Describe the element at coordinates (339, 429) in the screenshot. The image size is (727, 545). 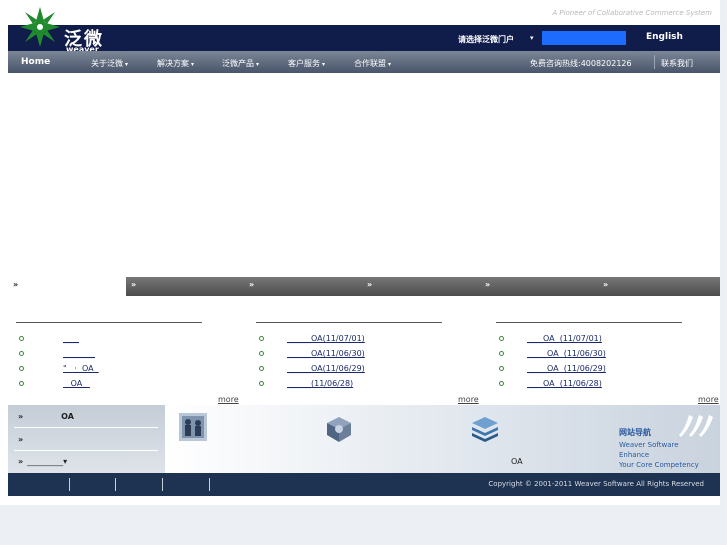
I see `cube-icon` at that location.